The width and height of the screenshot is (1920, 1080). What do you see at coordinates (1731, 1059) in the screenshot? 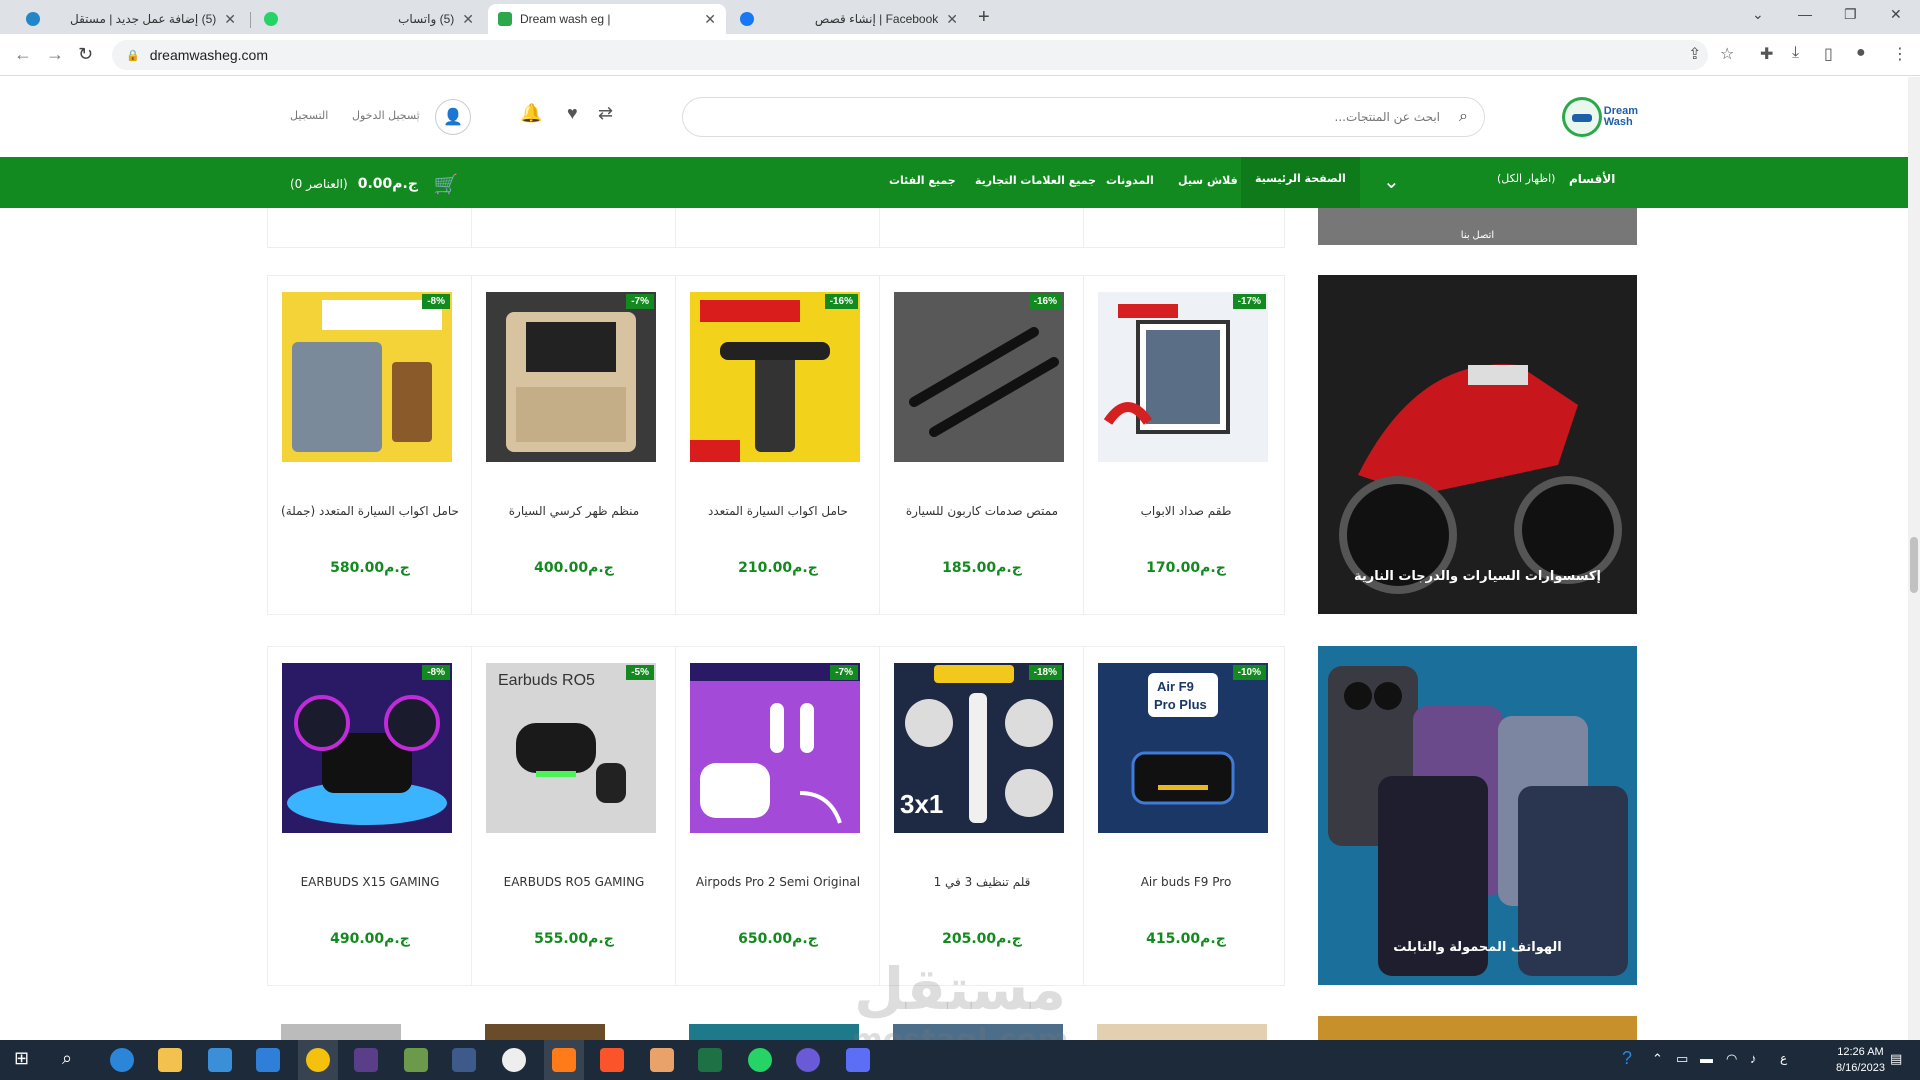
I see `wifi-icon: ◠` at bounding box center [1731, 1059].